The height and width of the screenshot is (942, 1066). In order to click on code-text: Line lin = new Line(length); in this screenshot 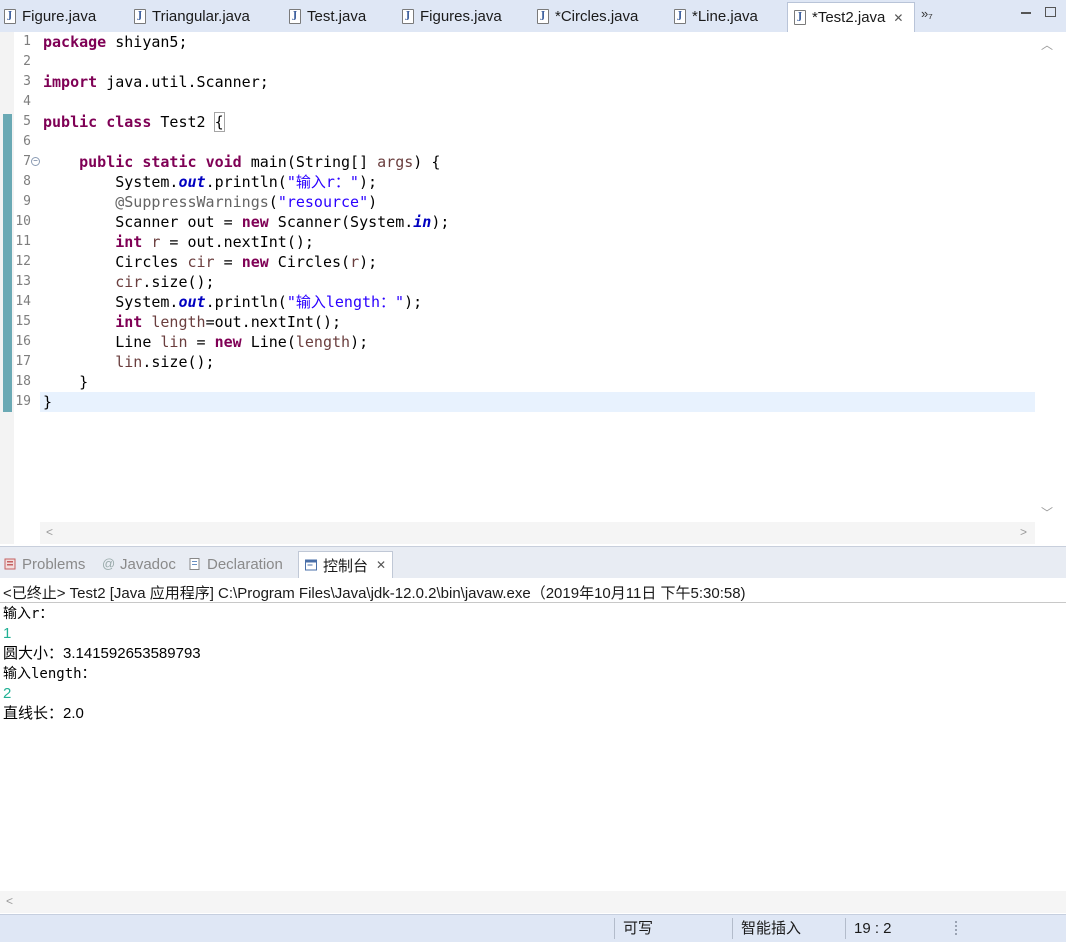, I will do `click(205, 342)`.